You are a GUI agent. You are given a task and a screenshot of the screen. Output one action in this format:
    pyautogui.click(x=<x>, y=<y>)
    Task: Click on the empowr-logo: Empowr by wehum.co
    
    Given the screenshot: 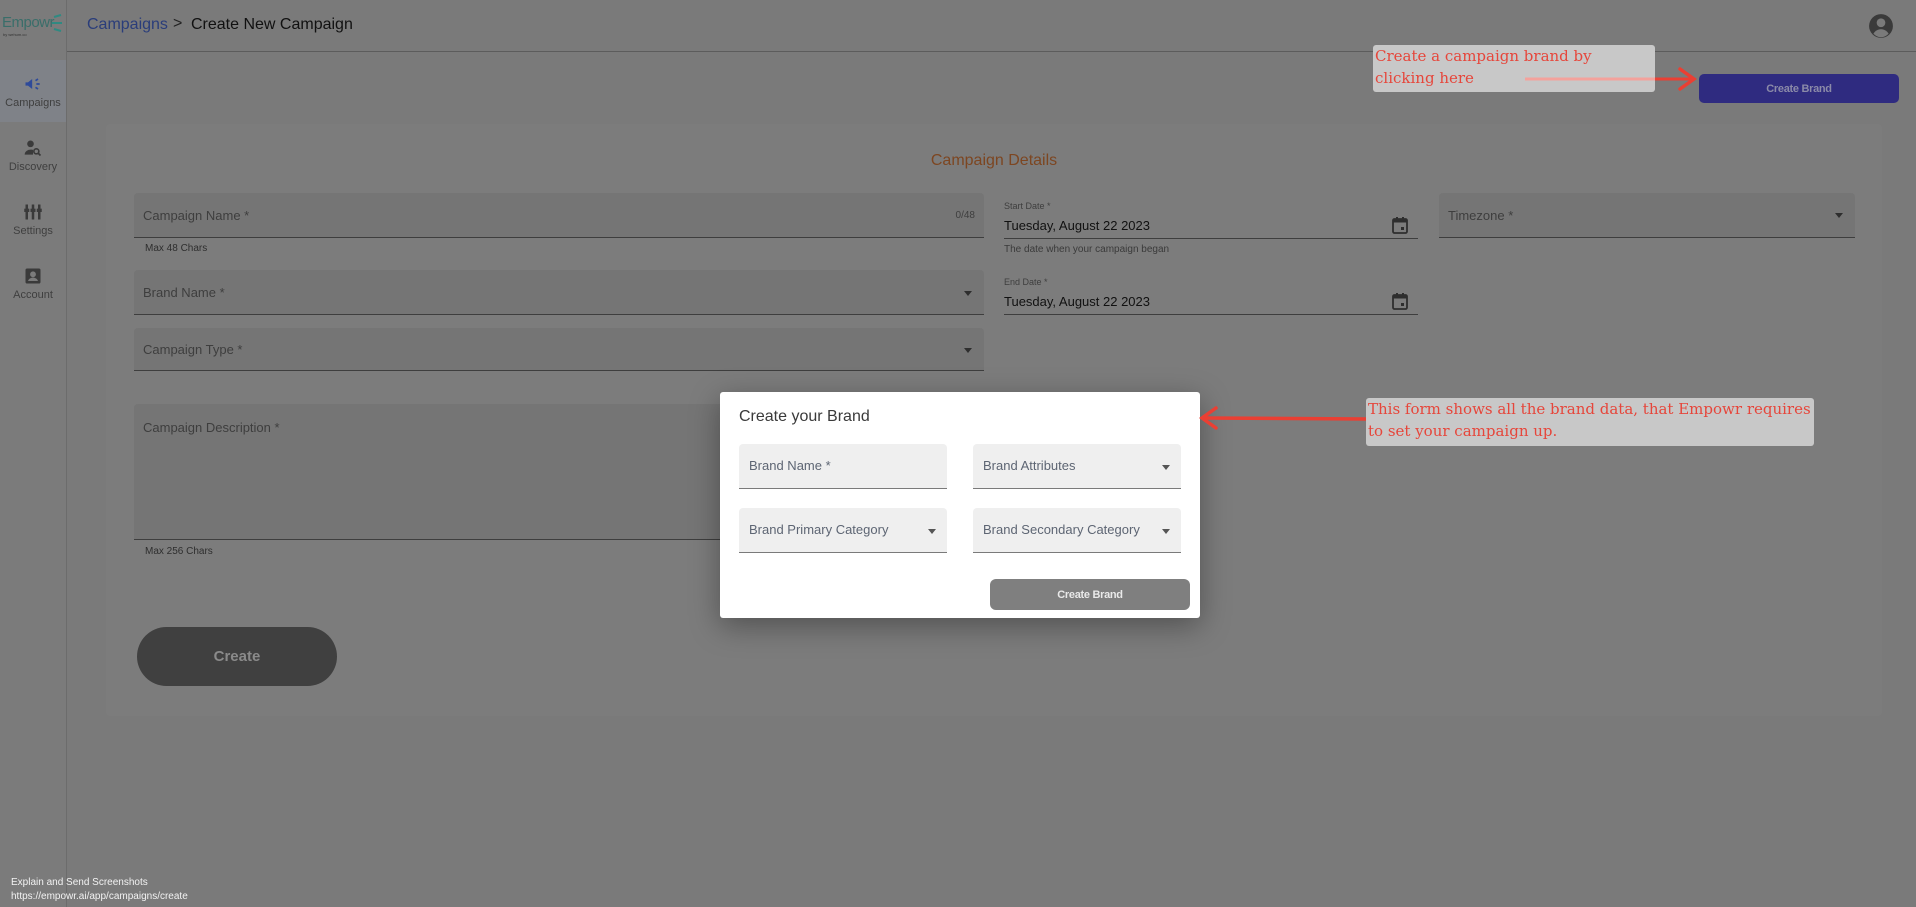 What is the action you would take?
    pyautogui.click(x=33, y=28)
    